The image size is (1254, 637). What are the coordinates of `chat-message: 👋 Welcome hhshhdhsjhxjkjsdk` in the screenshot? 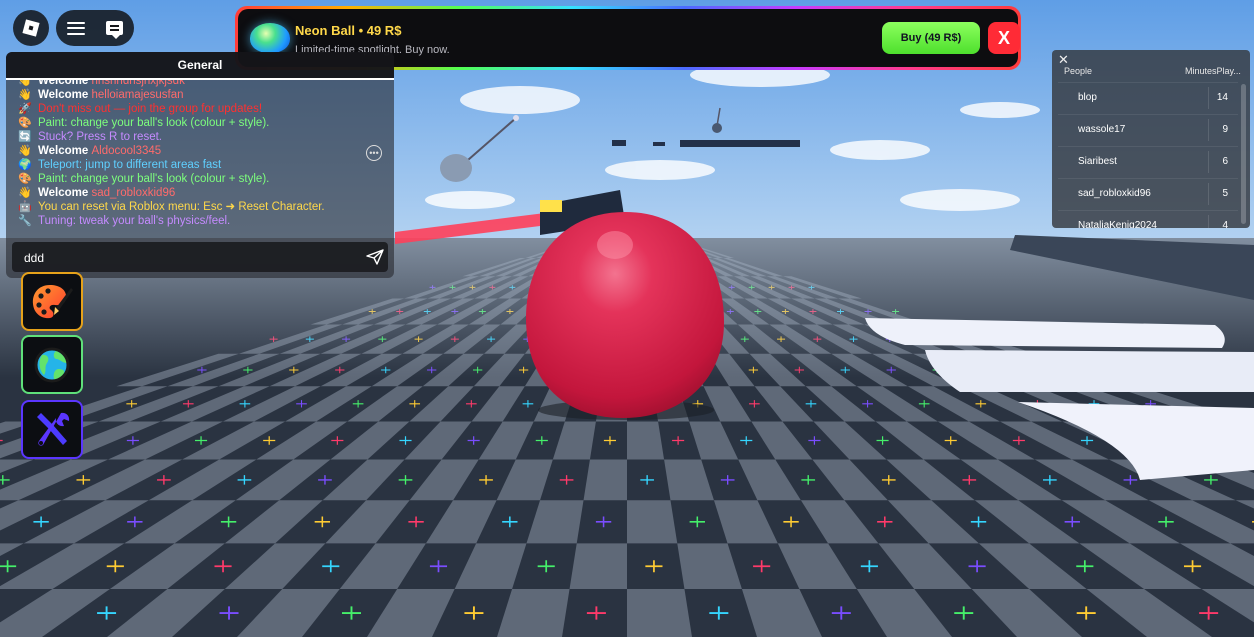 It's located at (100, 84).